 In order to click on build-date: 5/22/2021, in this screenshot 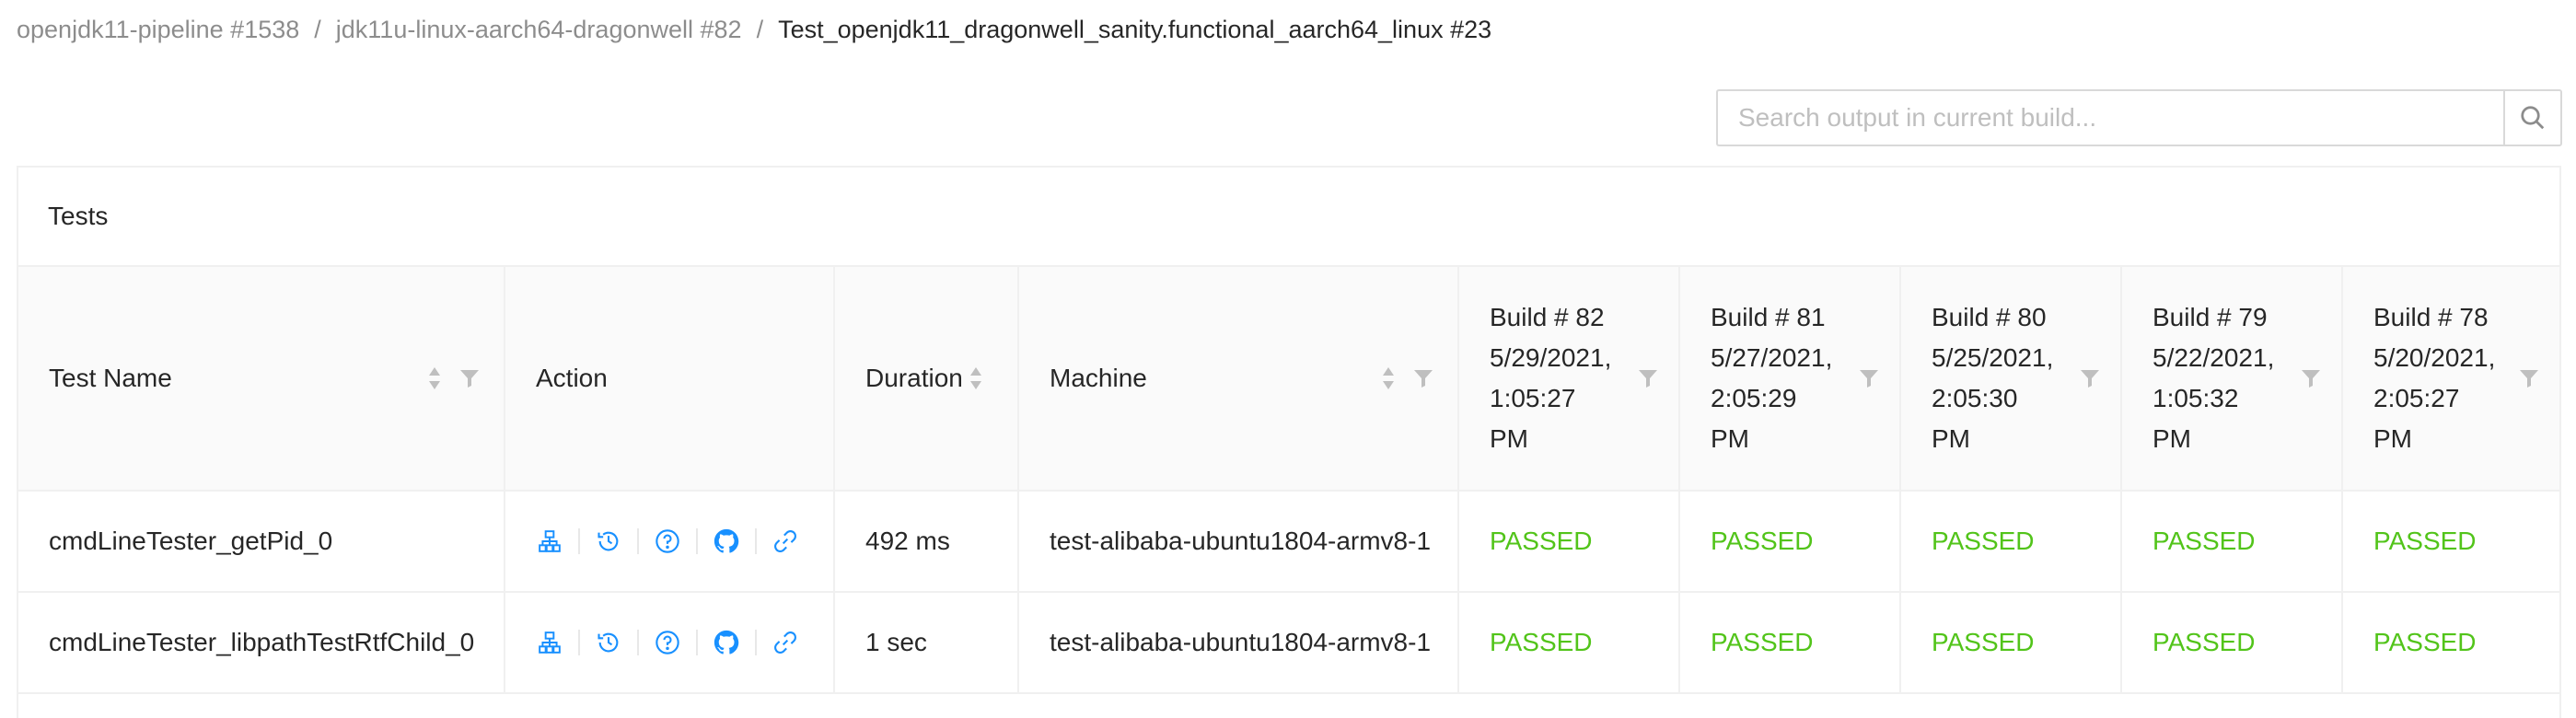, I will do `click(2213, 357)`.